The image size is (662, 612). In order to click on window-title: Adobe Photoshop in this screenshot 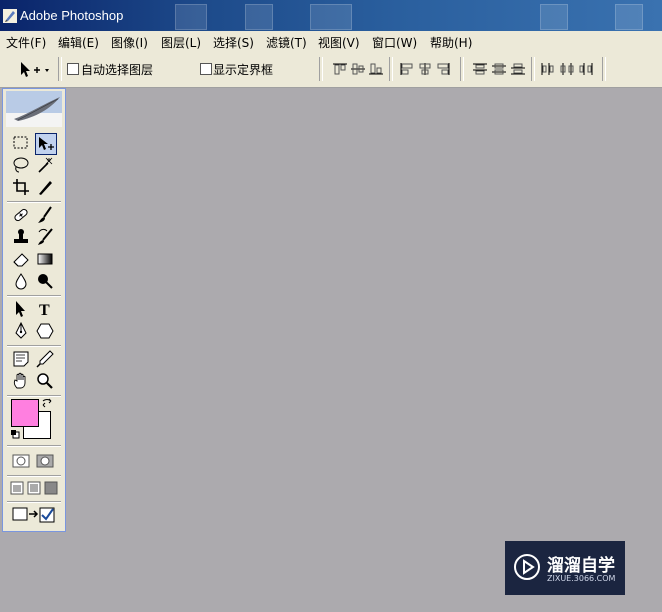, I will do `click(72, 15)`.